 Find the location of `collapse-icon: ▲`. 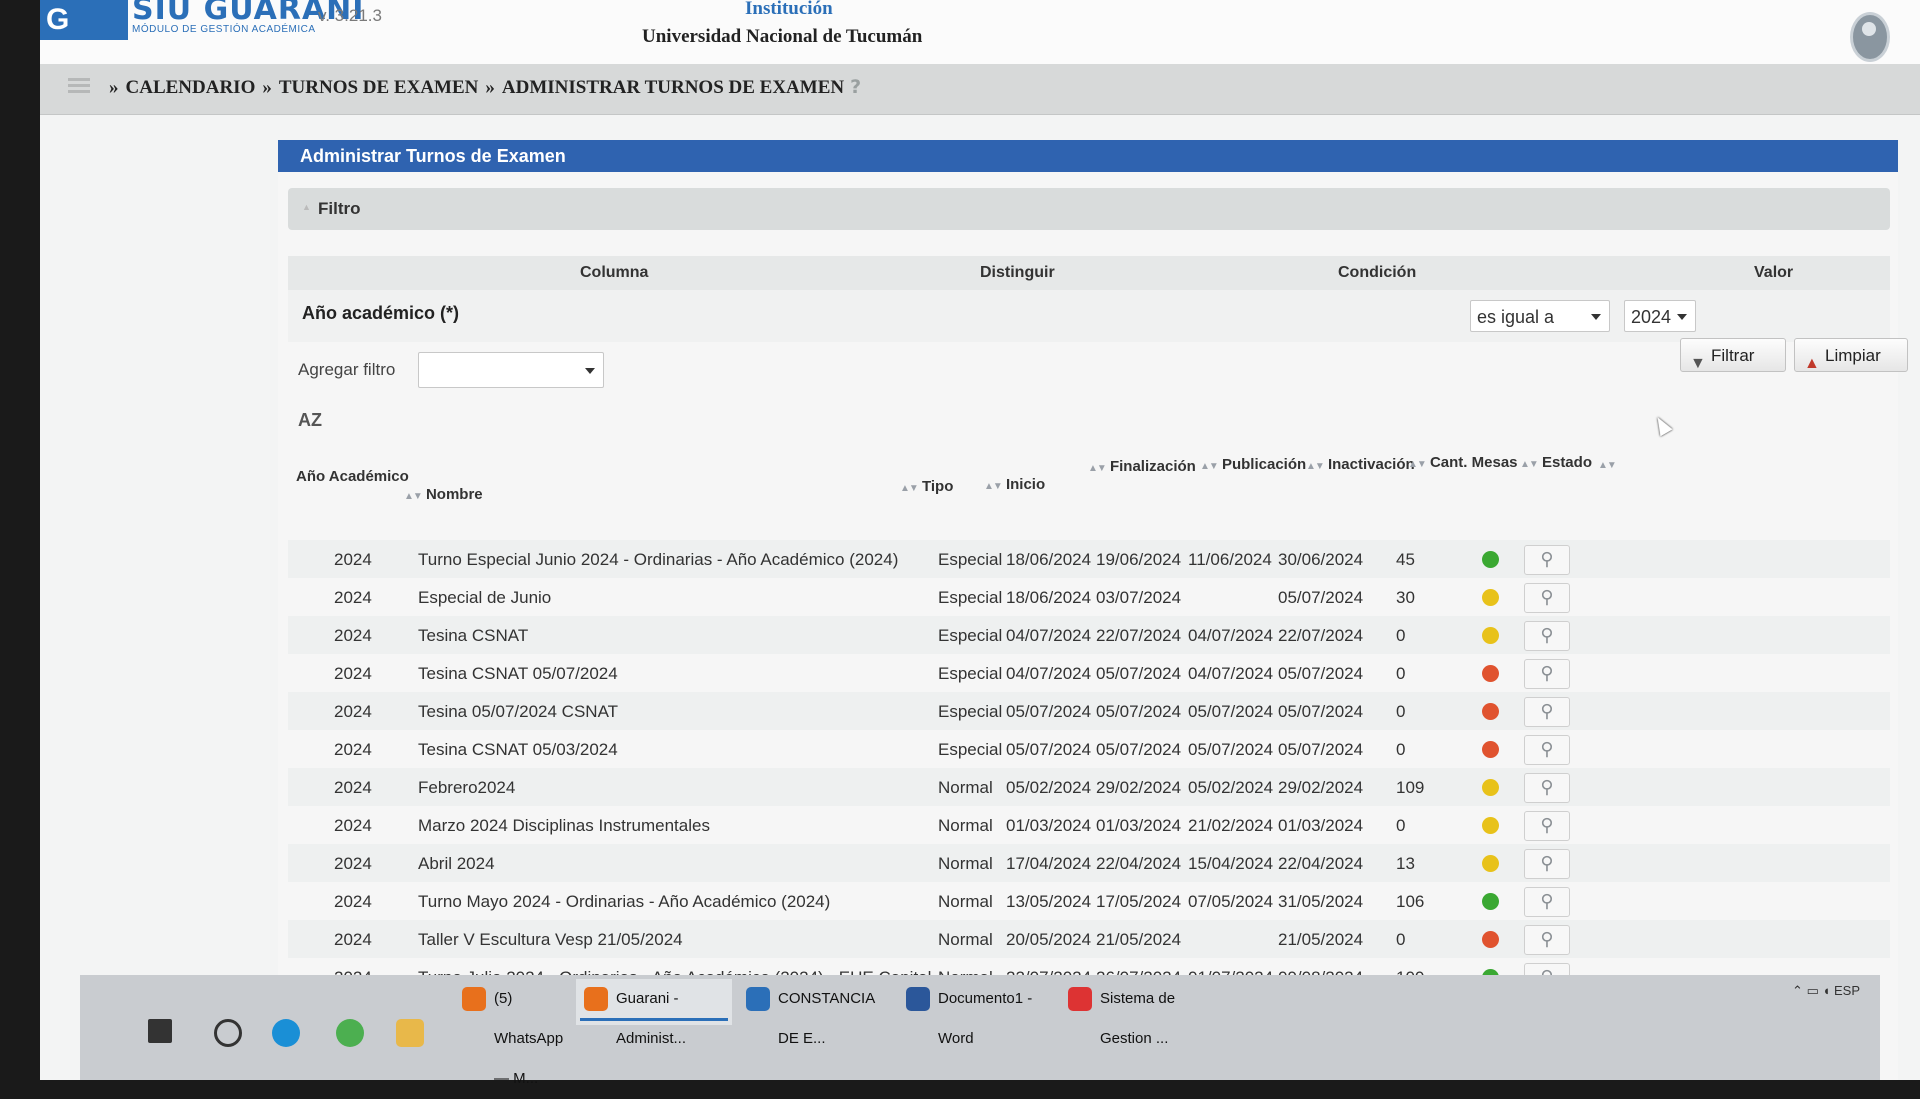

collapse-icon: ▲ is located at coordinates (306, 207).